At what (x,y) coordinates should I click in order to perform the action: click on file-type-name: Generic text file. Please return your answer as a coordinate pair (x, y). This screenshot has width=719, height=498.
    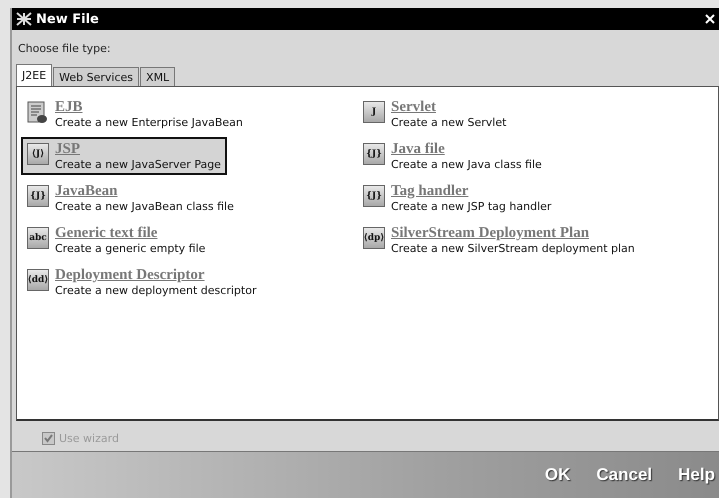
    Looking at the image, I should click on (106, 233).